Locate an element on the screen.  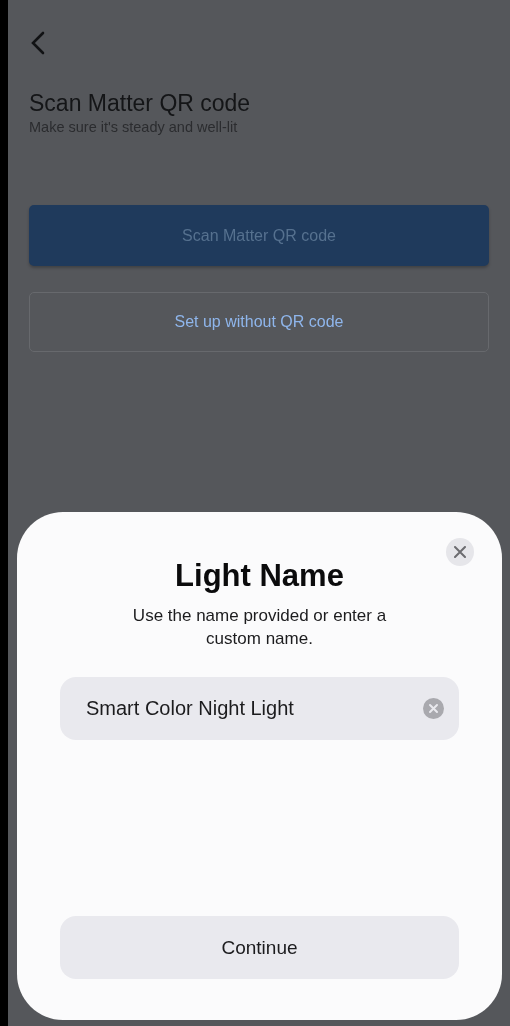
back-icon is located at coordinates (38, 43).